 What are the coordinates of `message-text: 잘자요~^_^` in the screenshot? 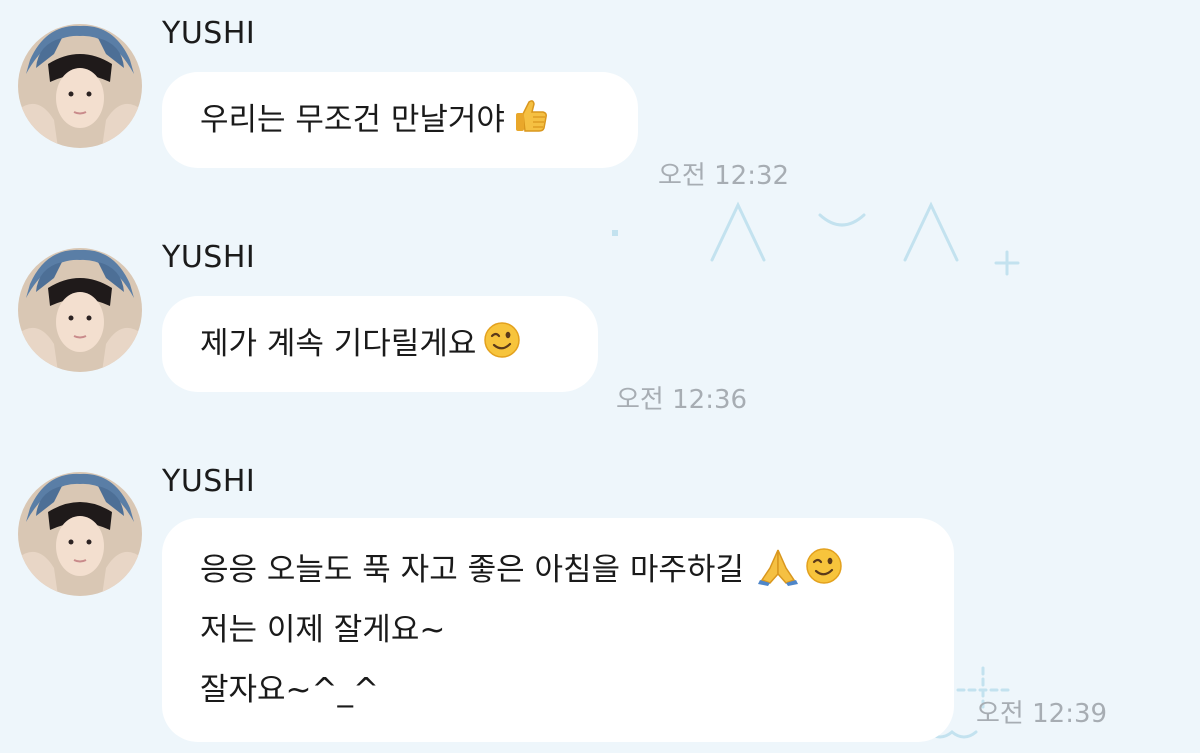 It's located at (289, 690).